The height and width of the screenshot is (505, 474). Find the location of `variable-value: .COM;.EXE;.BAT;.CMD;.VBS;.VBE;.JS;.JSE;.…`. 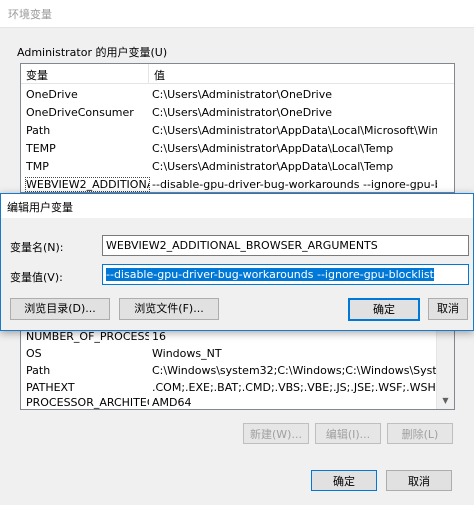

variable-value: .COM;.EXE;.BAT;.CMD;.VBS;.VBE;.JS;.JSE;.… is located at coordinates (294, 387).